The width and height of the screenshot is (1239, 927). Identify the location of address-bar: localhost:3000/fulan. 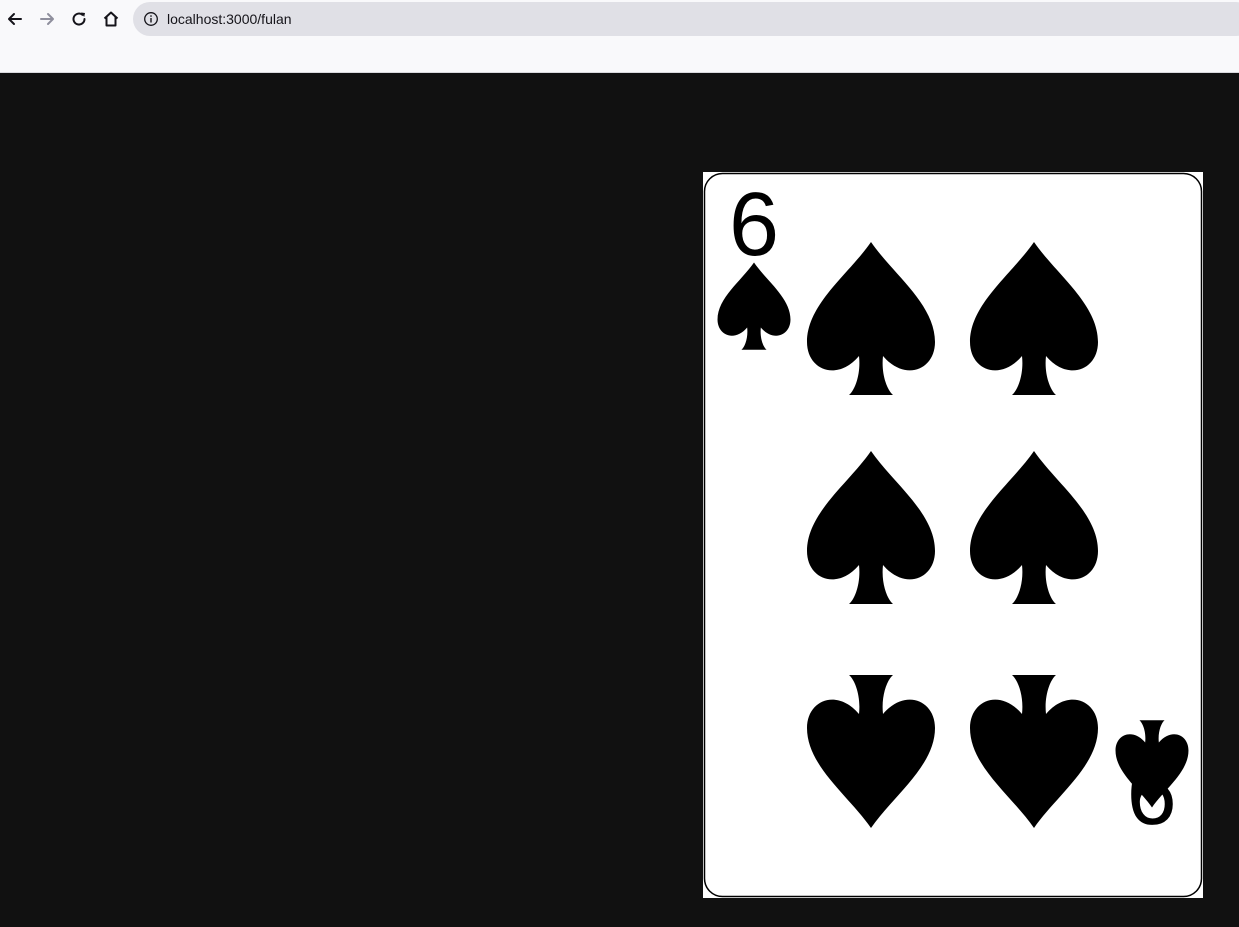
(686, 19).